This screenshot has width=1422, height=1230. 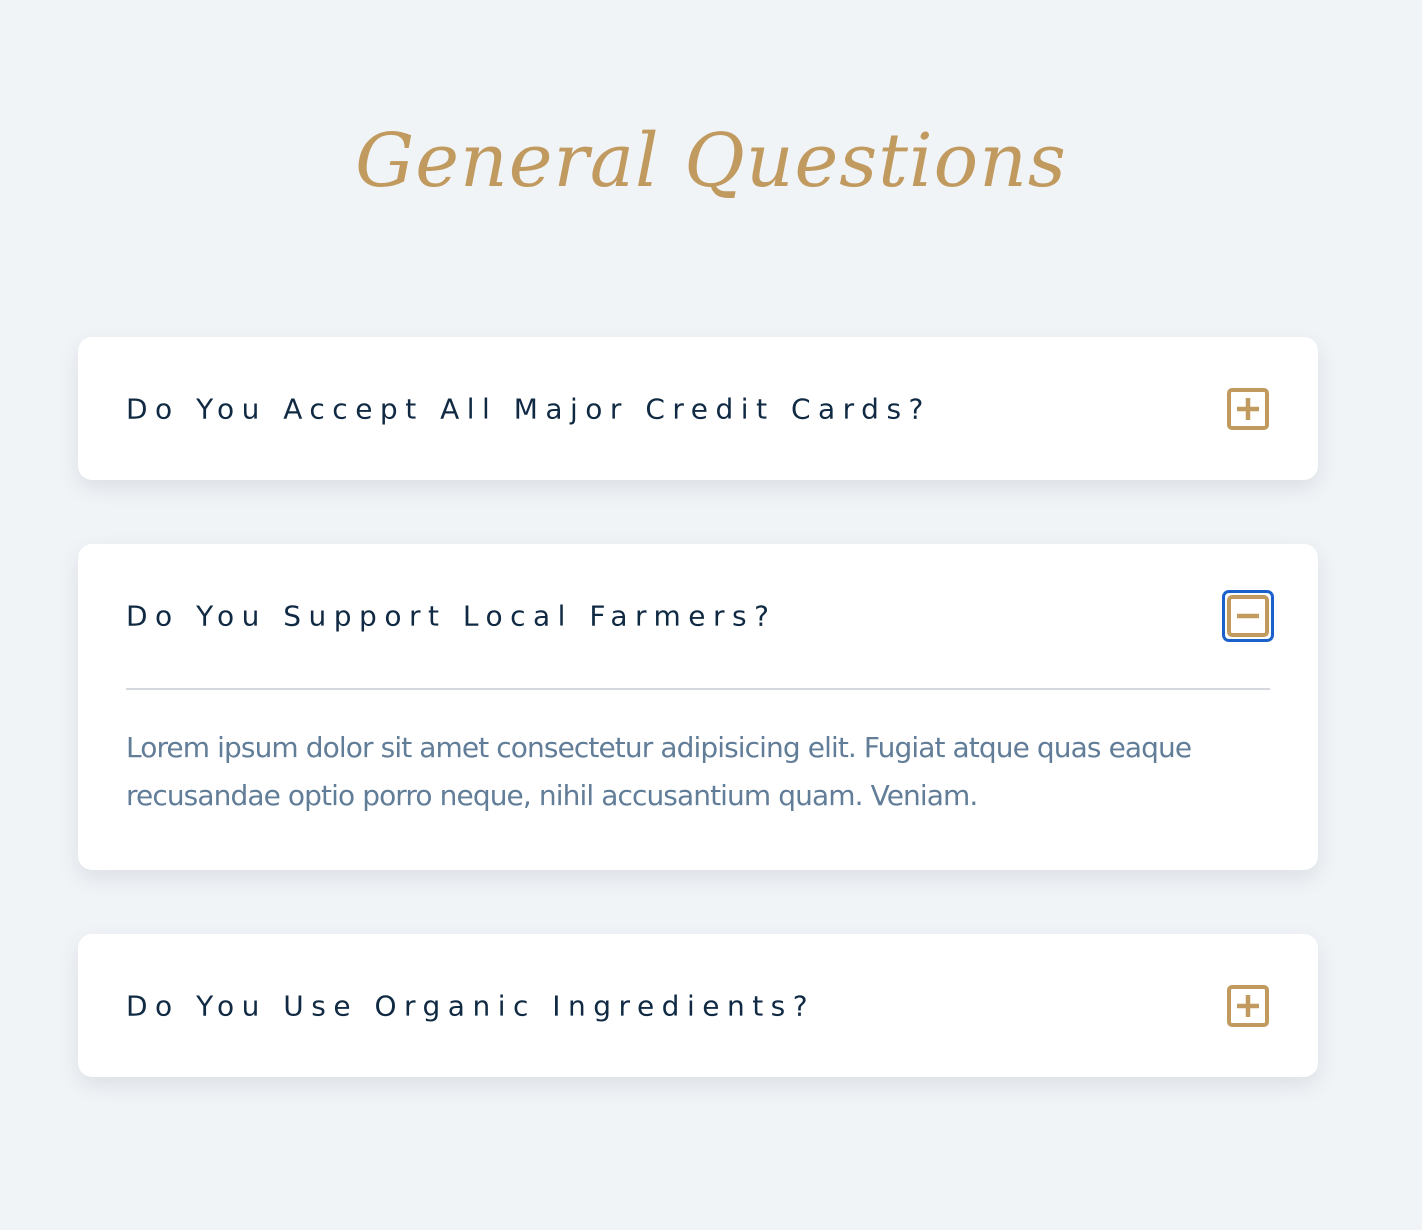 What do you see at coordinates (711, 161) in the screenshot?
I see `page-title: General Questions` at bounding box center [711, 161].